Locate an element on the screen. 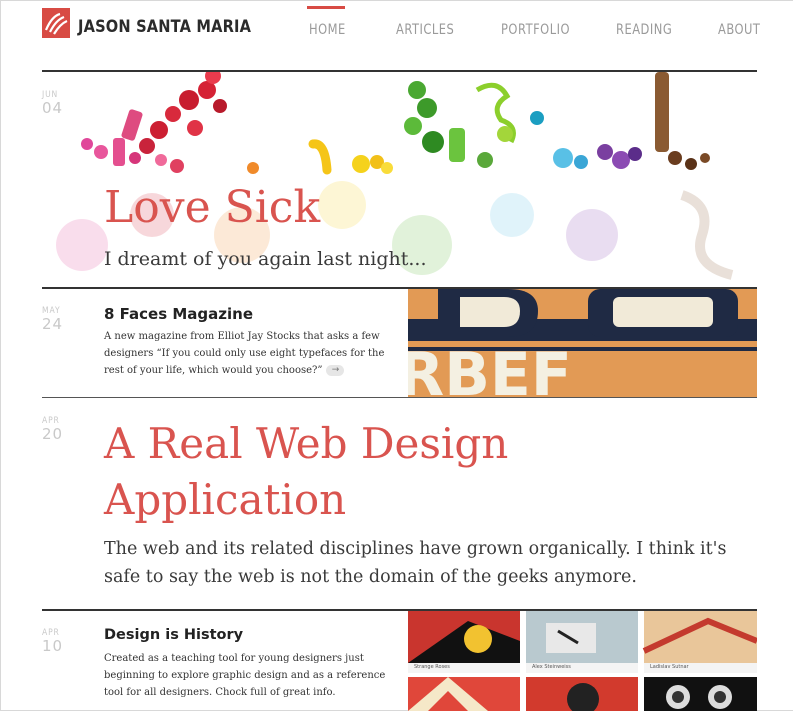  nav-reading: READING is located at coordinates (644, 30).